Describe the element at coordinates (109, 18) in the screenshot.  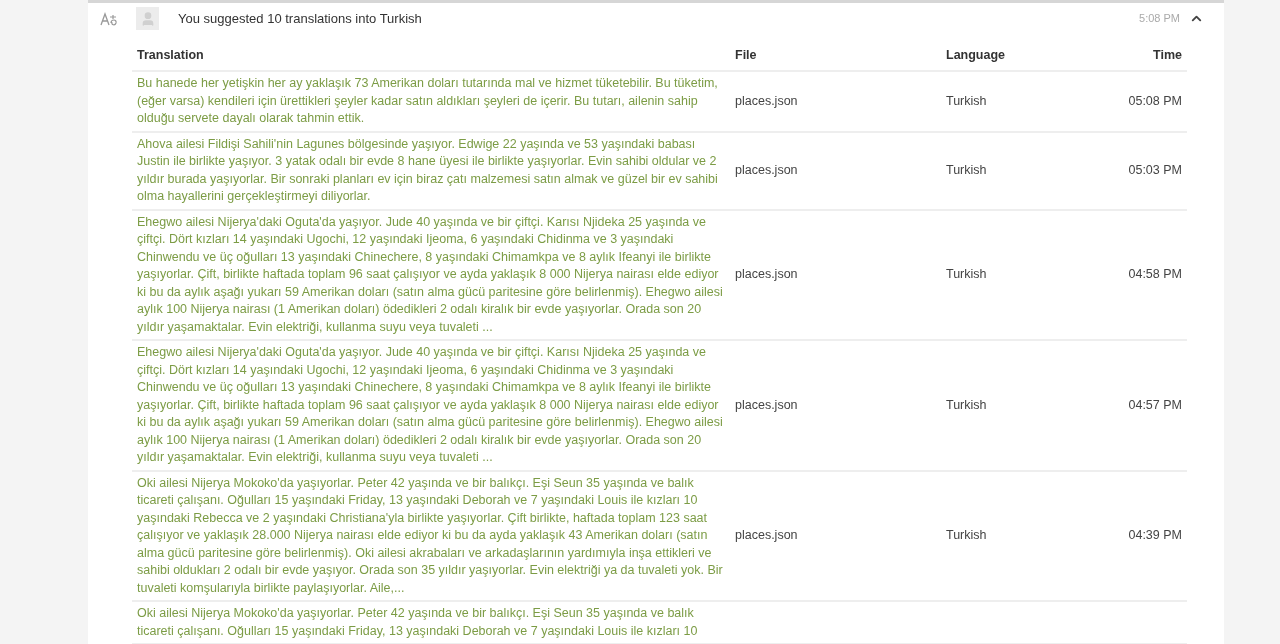
I see `translate-icon` at that location.